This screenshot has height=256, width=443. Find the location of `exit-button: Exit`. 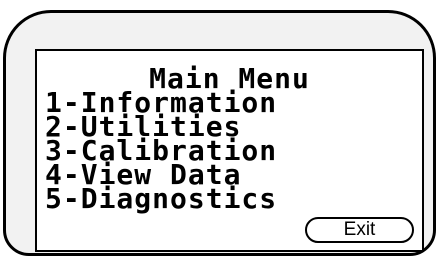

exit-button: Exit is located at coordinates (359, 230).